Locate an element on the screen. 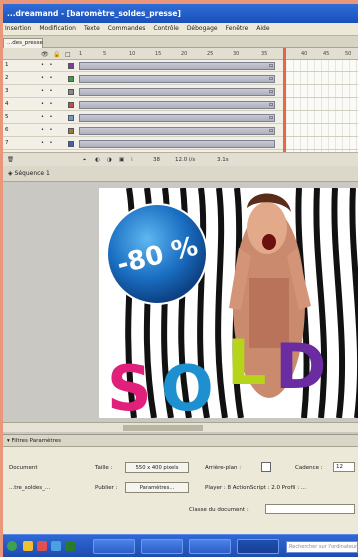 The height and width of the screenshot is (557, 358). layer-name: 1 is located at coordinates (7, 65).